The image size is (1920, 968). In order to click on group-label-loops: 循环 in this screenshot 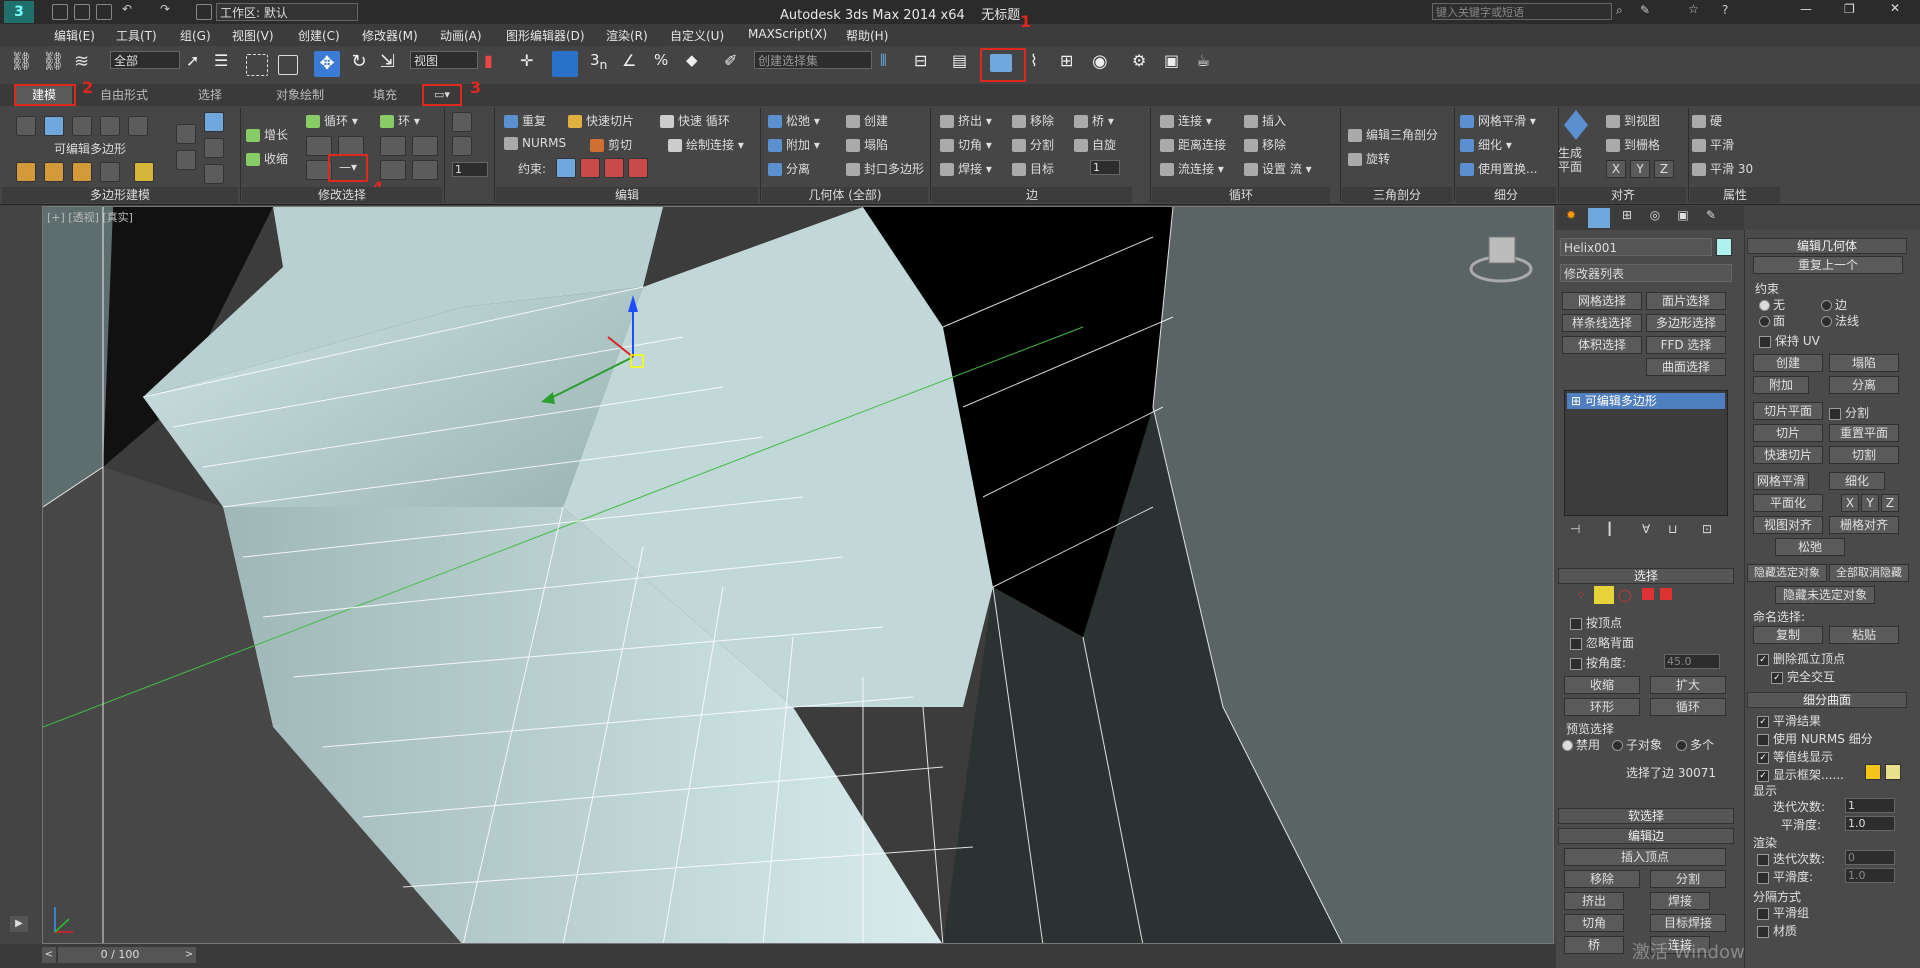, I will do `click(1241, 195)`.